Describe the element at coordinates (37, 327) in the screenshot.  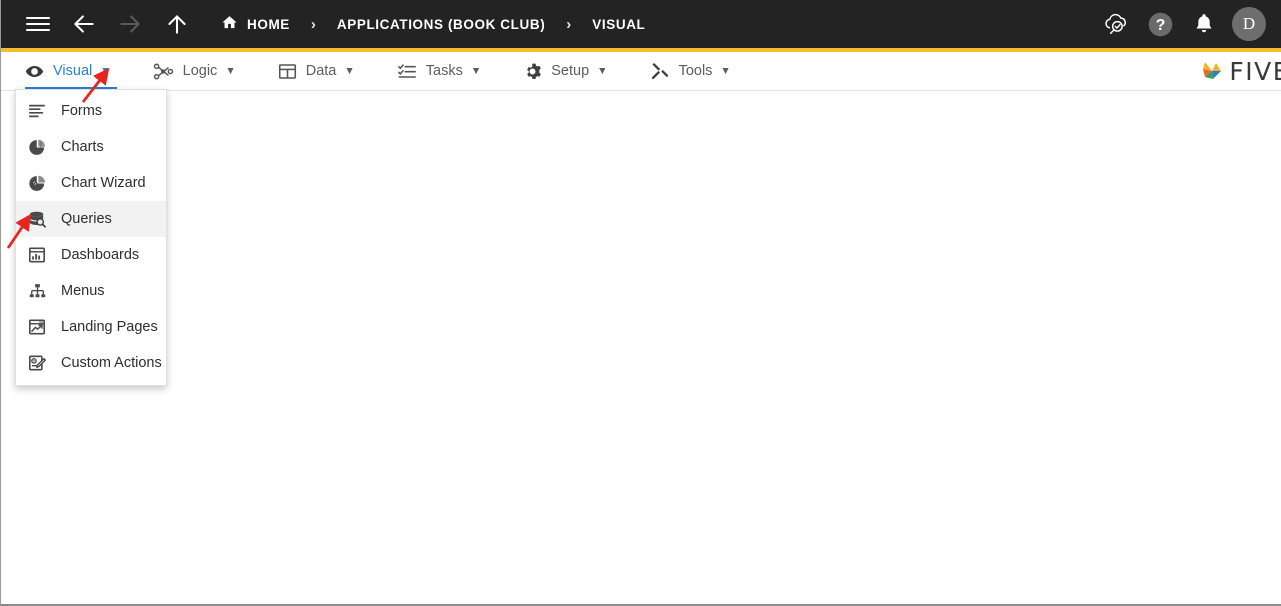
I see `landing-page-icon` at that location.